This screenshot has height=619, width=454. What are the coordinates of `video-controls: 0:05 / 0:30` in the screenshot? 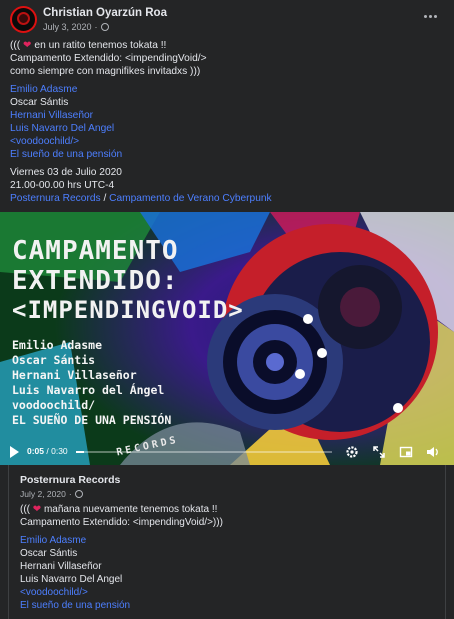 It's located at (227, 452).